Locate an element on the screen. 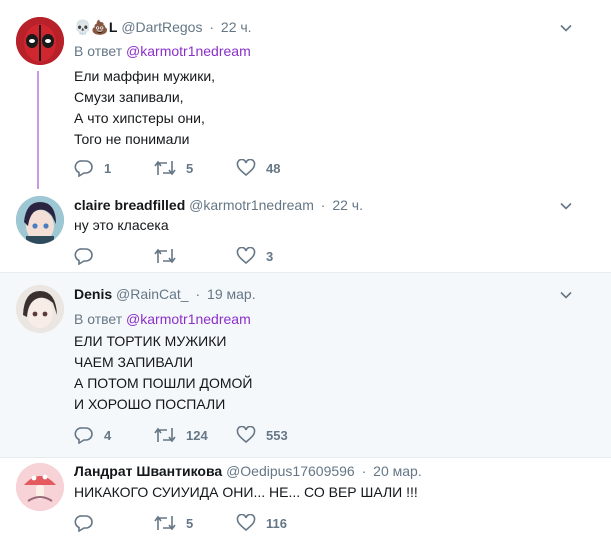 The image size is (611, 542). like-count: 3 is located at coordinates (270, 256).